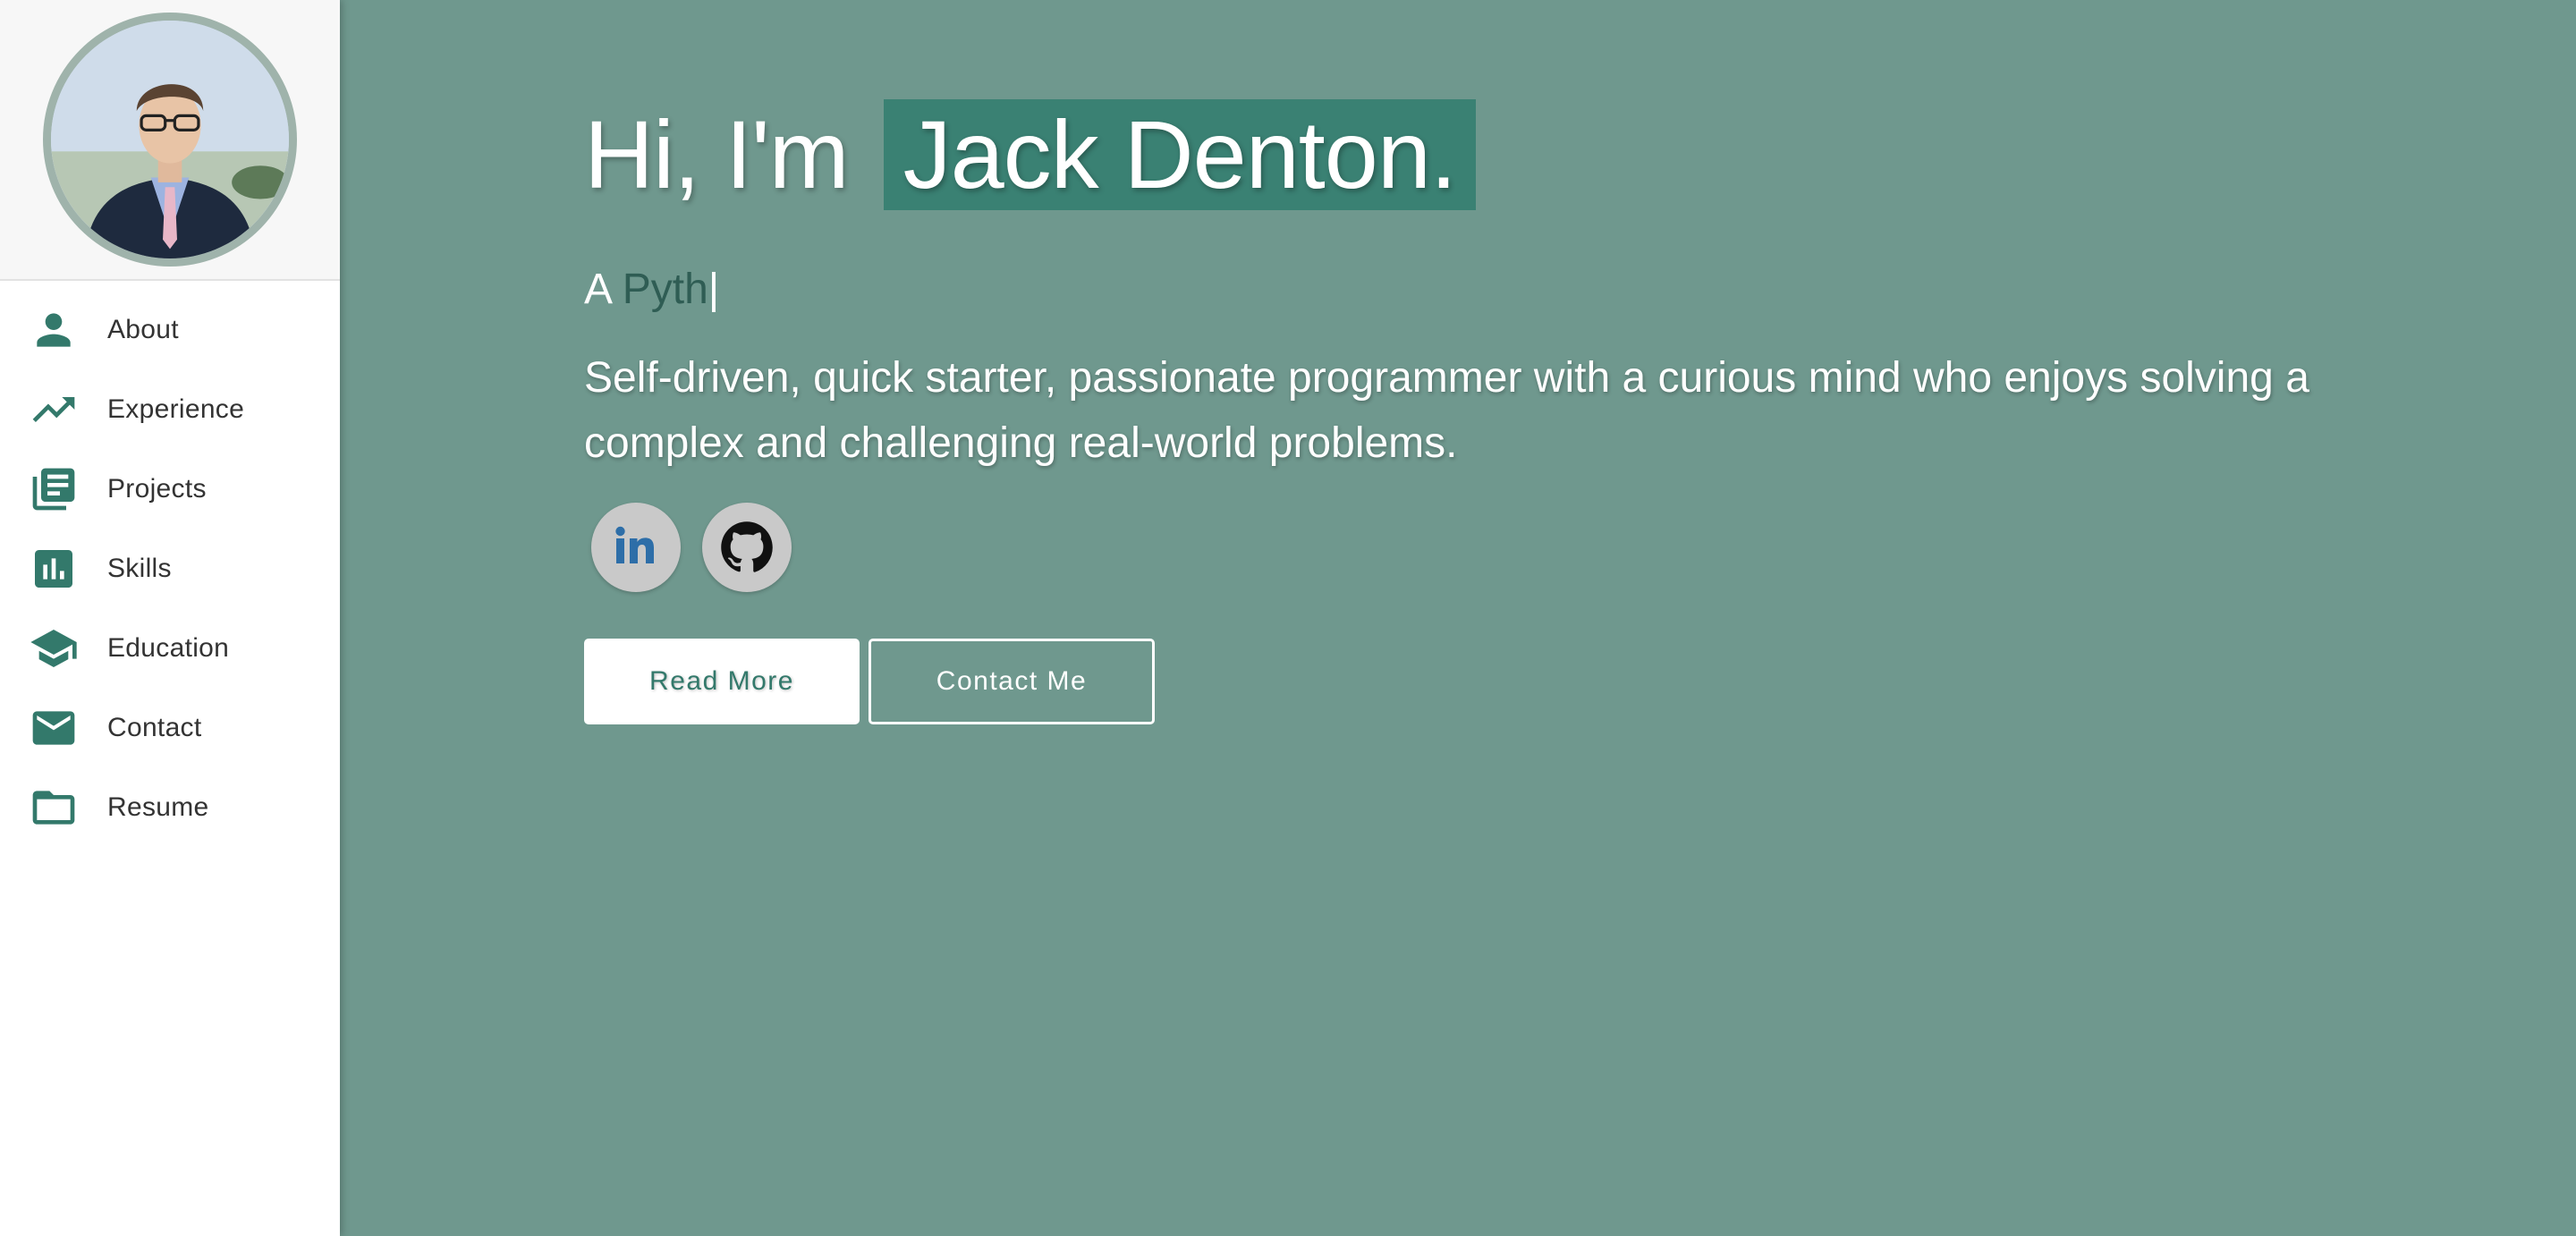 Image resolution: width=2576 pixels, height=1236 pixels. I want to click on hero-greeting: Hi, I'm, so click(717, 154).